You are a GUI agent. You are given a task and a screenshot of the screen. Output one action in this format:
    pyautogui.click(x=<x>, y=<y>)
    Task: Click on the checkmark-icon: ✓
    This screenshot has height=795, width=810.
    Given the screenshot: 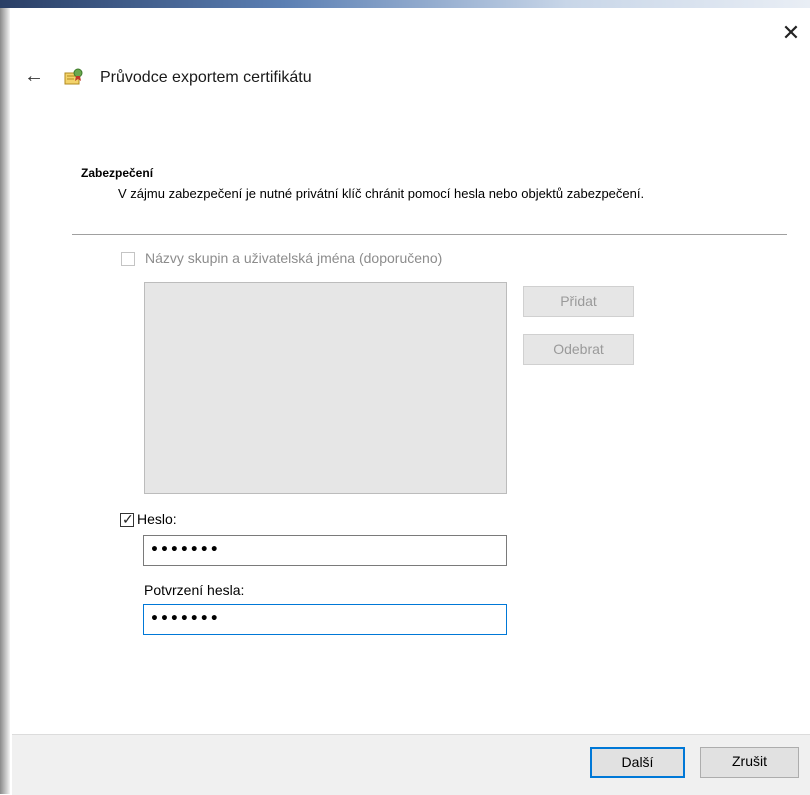 What is the action you would take?
    pyautogui.click(x=128, y=519)
    